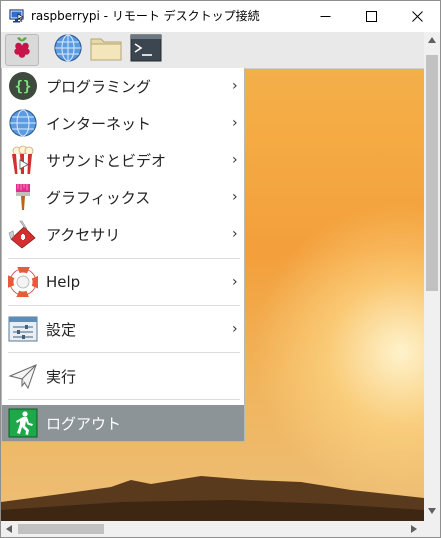  Describe the element at coordinates (23, 329) in the screenshot. I see `settings-icon` at that location.